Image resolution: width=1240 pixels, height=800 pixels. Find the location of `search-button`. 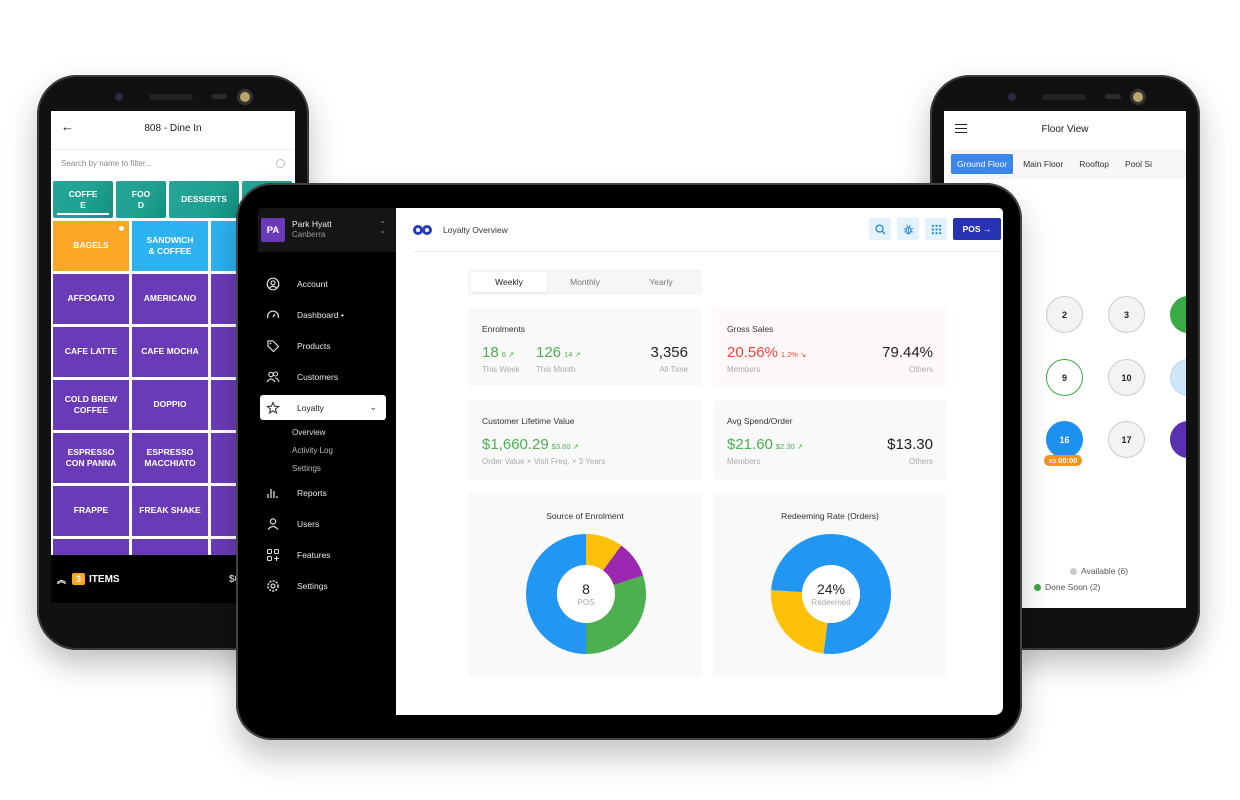

search-button is located at coordinates (880, 229).